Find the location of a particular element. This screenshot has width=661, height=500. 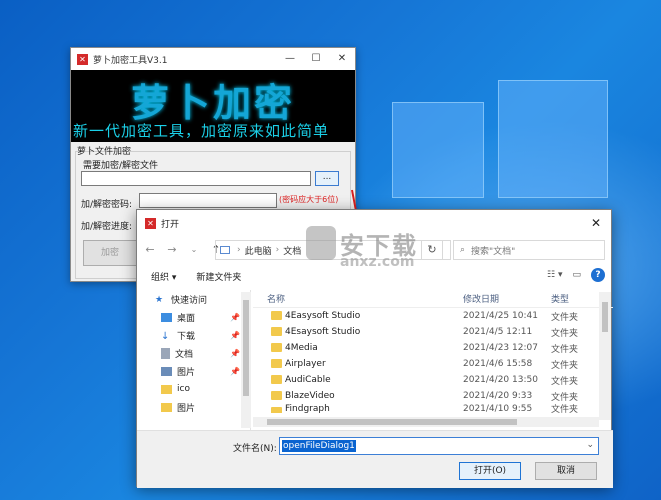

filename-value: openFileDialog1 is located at coordinates (319, 446).